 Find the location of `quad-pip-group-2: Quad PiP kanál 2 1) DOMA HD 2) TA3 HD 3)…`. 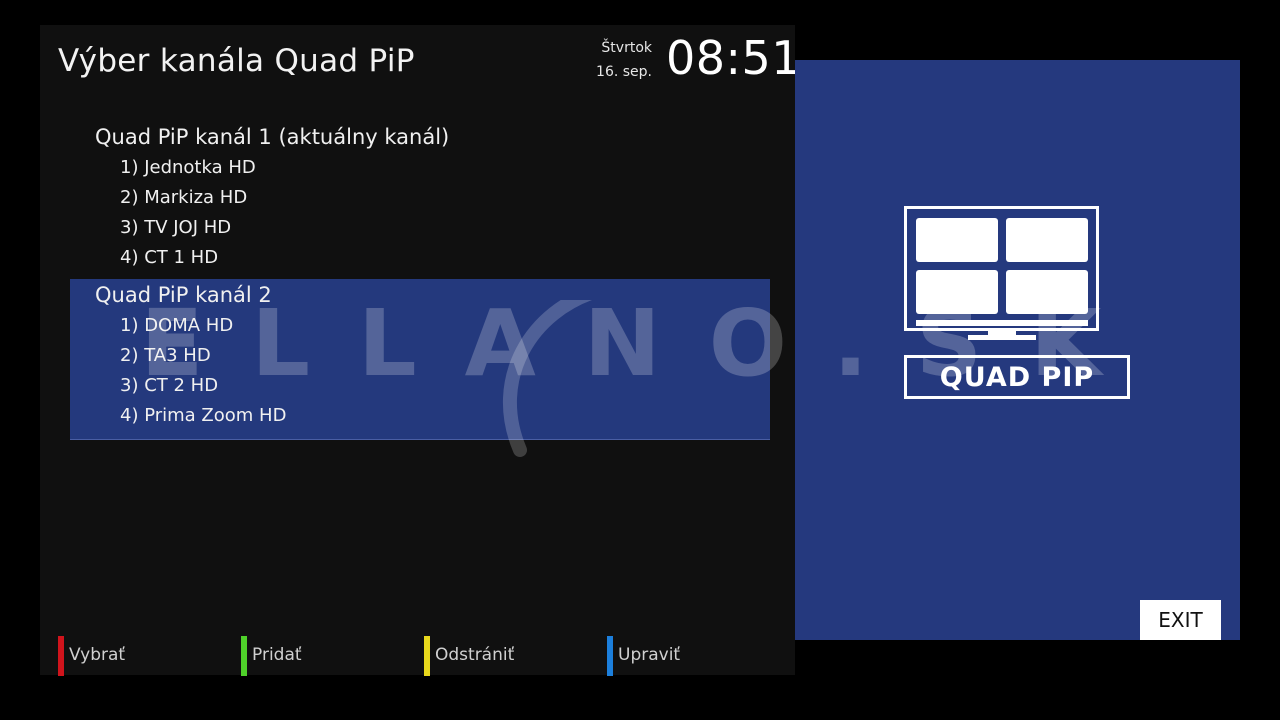

quad-pip-group-2: Quad PiP kanál 2 1) DOMA HD 2) TA3 HD 3)… is located at coordinates (420, 359).